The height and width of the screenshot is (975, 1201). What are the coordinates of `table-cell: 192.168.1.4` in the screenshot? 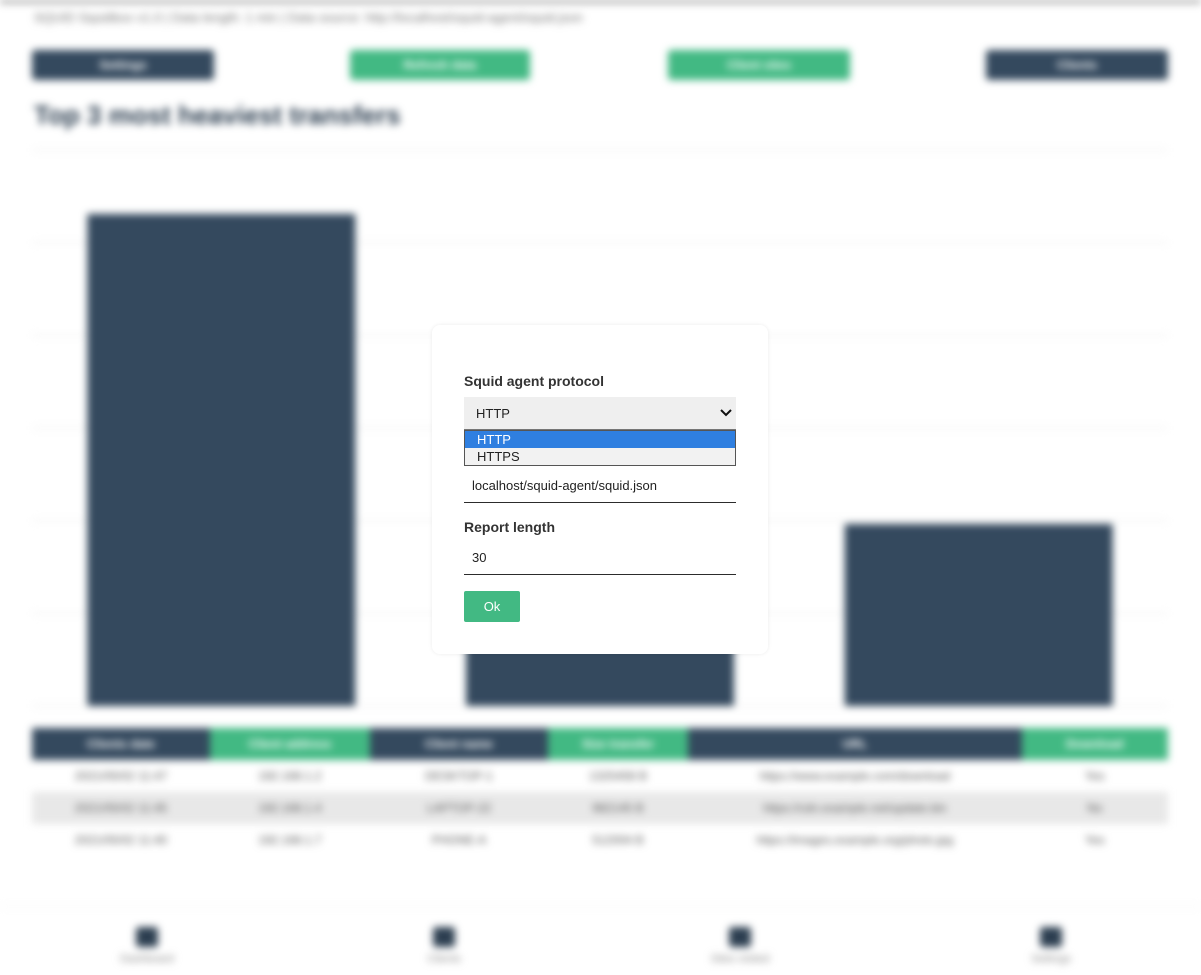 It's located at (290, 808).